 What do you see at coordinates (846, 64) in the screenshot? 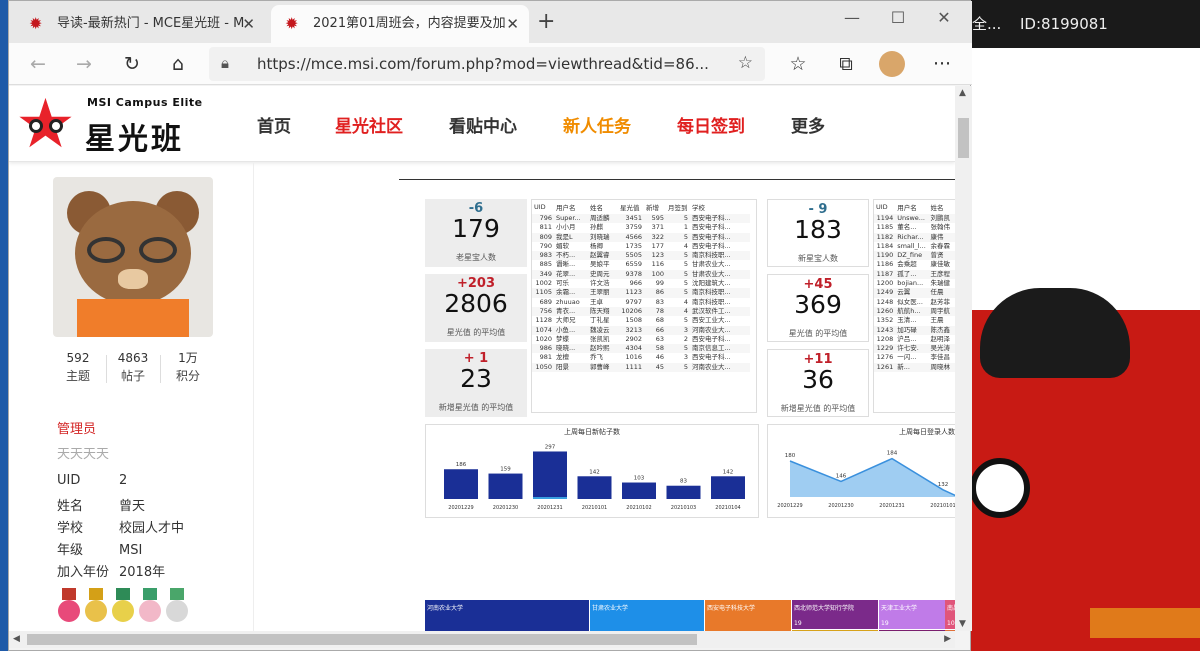
I see `collections-icon: ⧉` at bounding box center [846, 64].